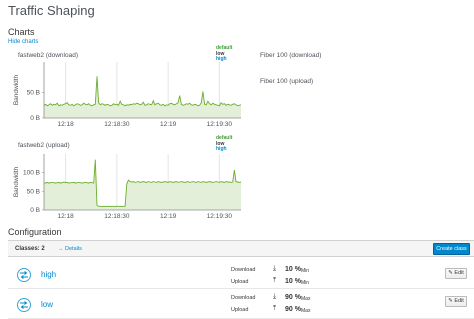  What do you see at coordinates (35, 232) in the screenshot?
I see `configuration-title: Configuration` at bounding box center [35, 232].